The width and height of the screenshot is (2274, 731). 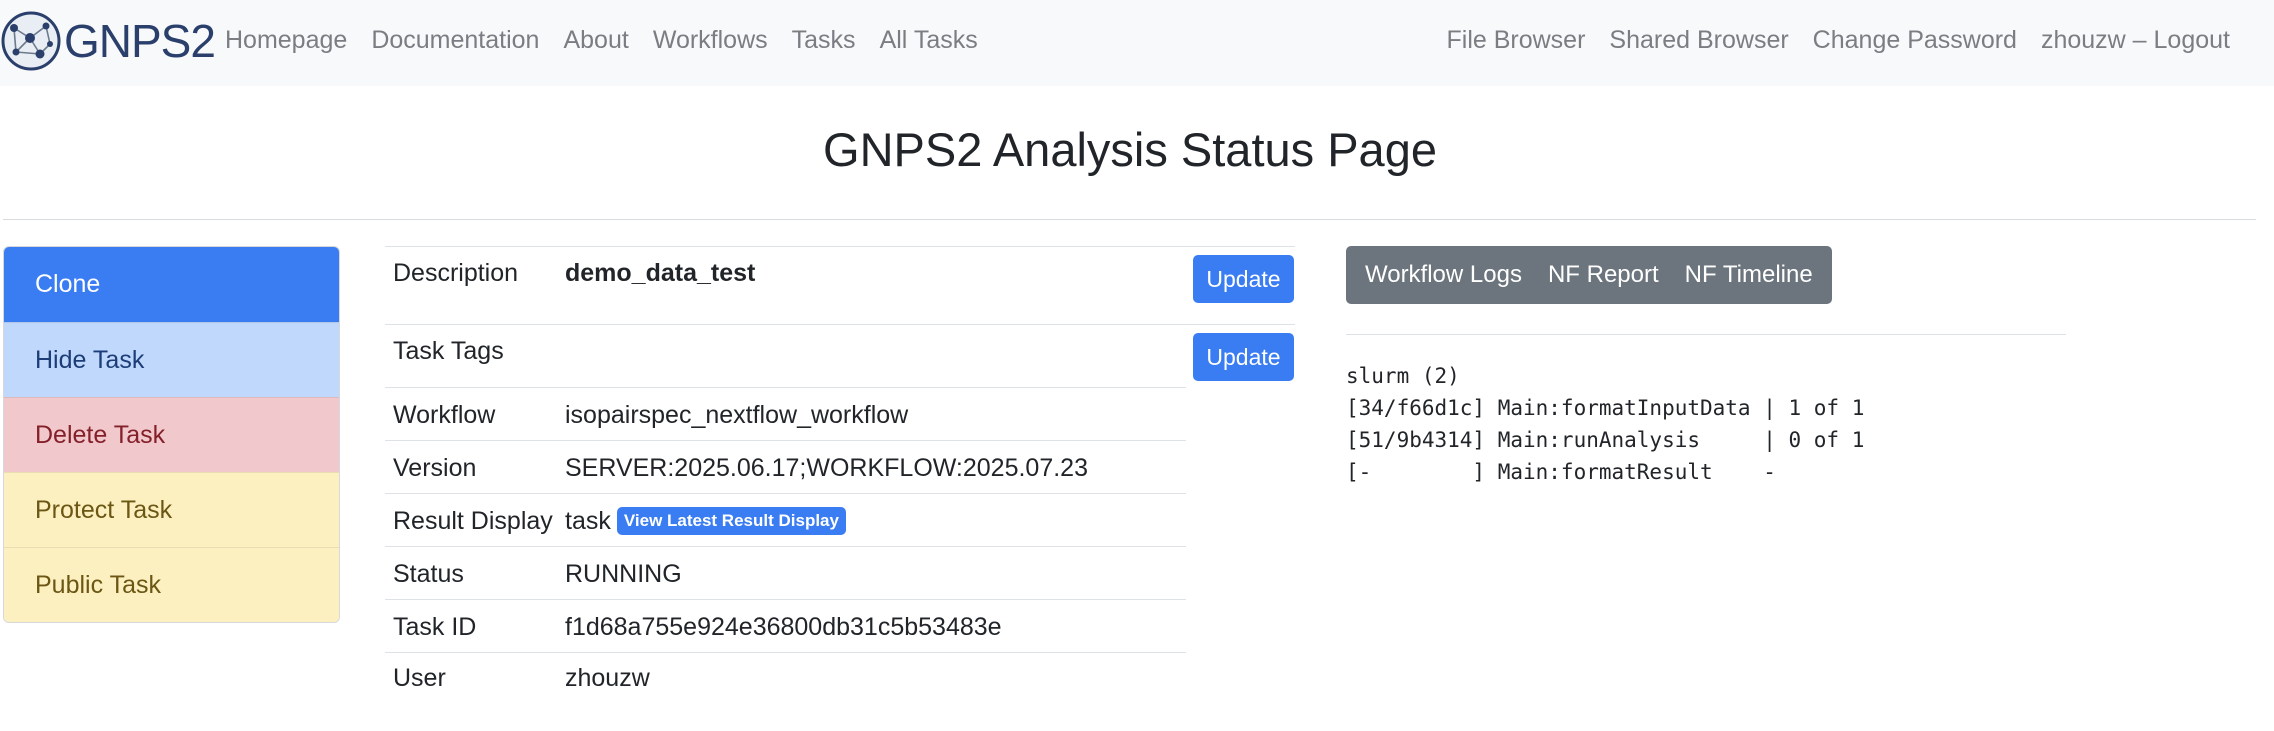 I want to click on task-id-value: f1d68a755e924e36800db31c5b53483e, so click(x=783, y=627).